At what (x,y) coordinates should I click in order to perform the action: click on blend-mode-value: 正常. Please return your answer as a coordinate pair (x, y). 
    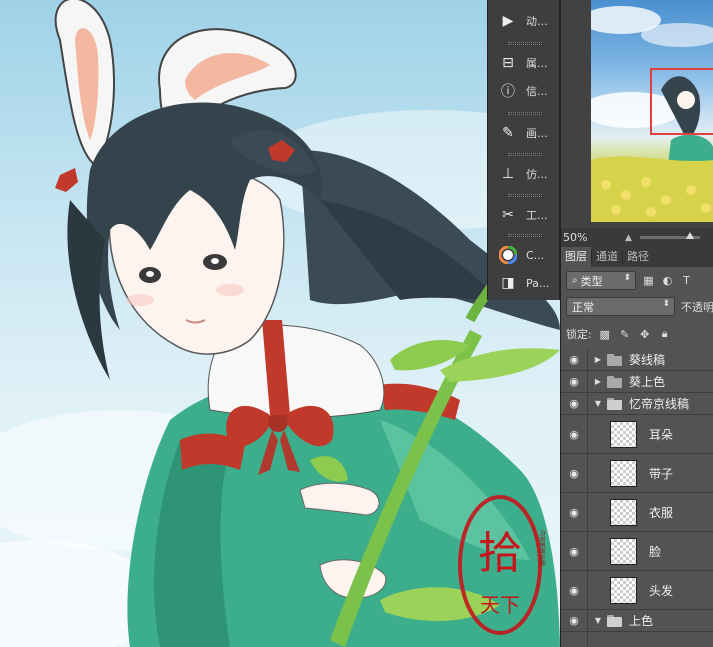
    Looking at the image, I should click on (583, 307).